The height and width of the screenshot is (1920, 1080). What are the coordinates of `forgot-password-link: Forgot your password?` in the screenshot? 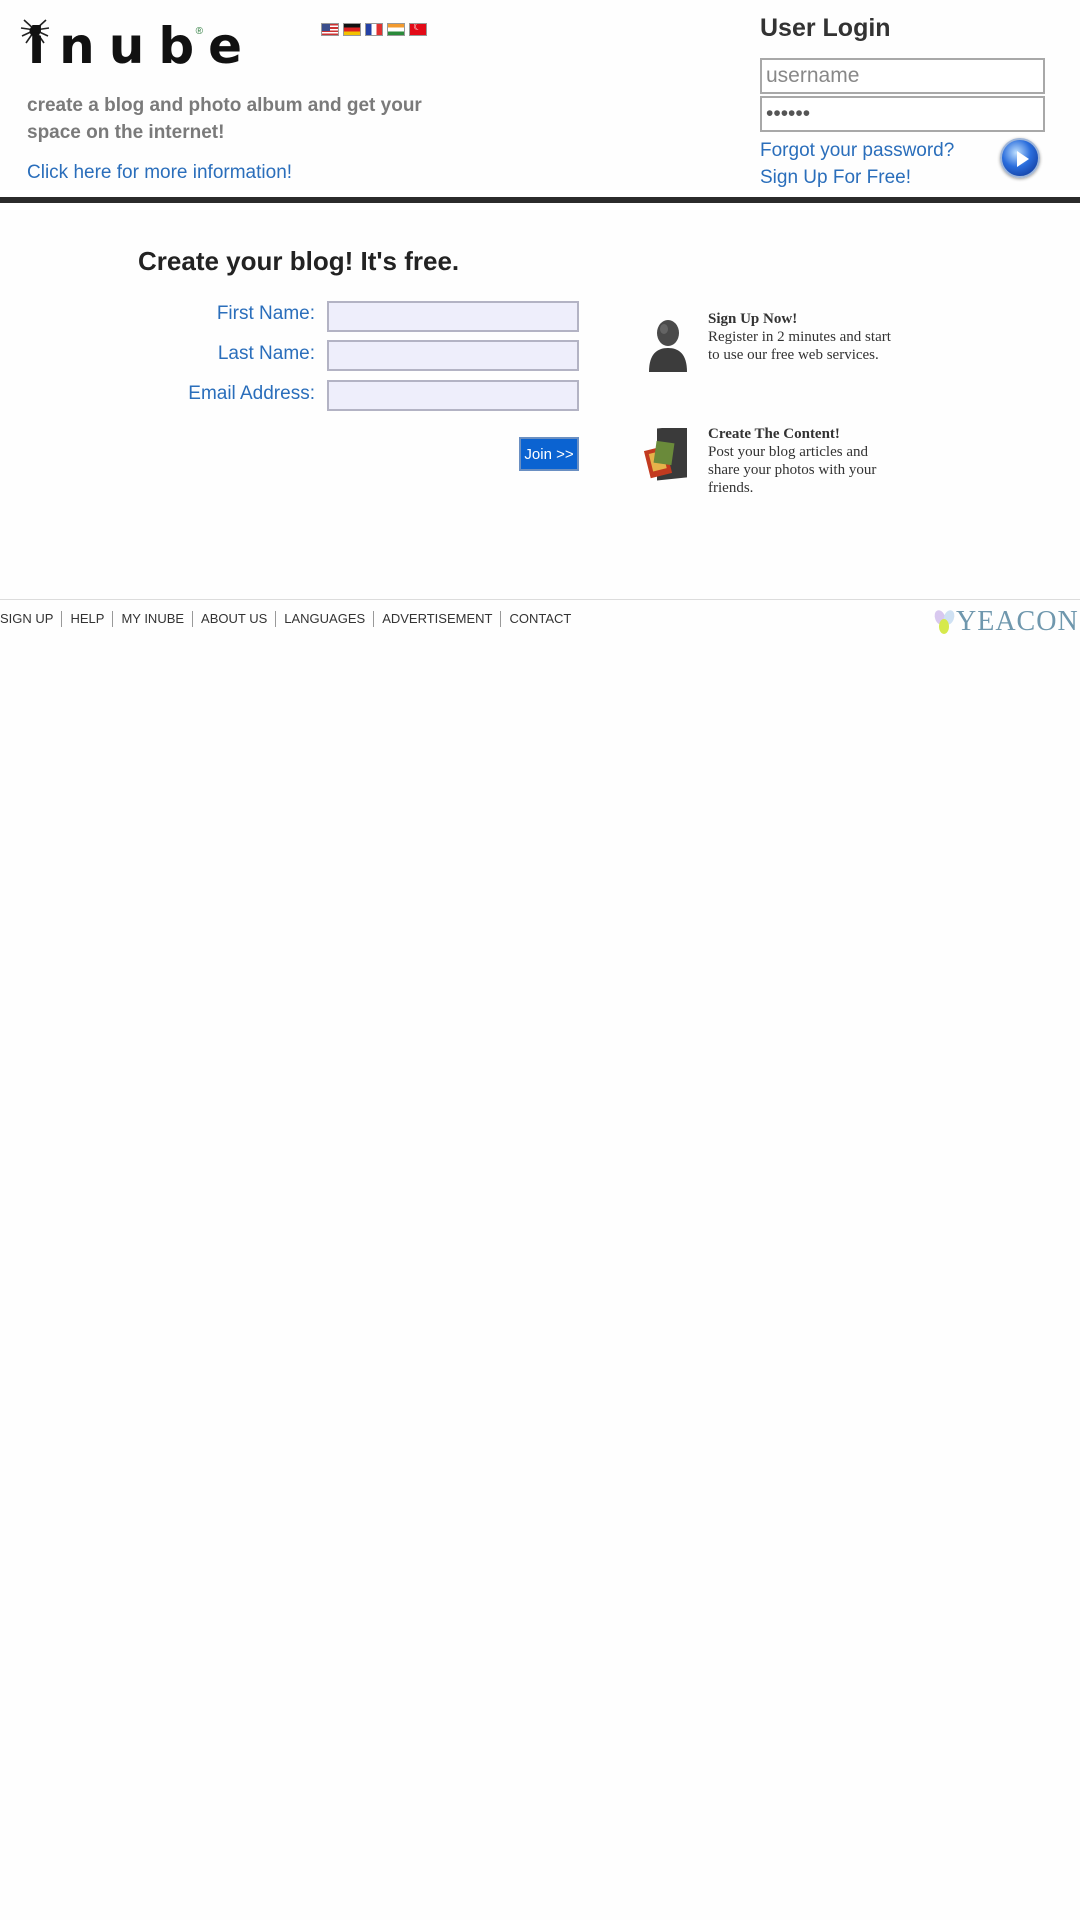 It's located at (857, 151).